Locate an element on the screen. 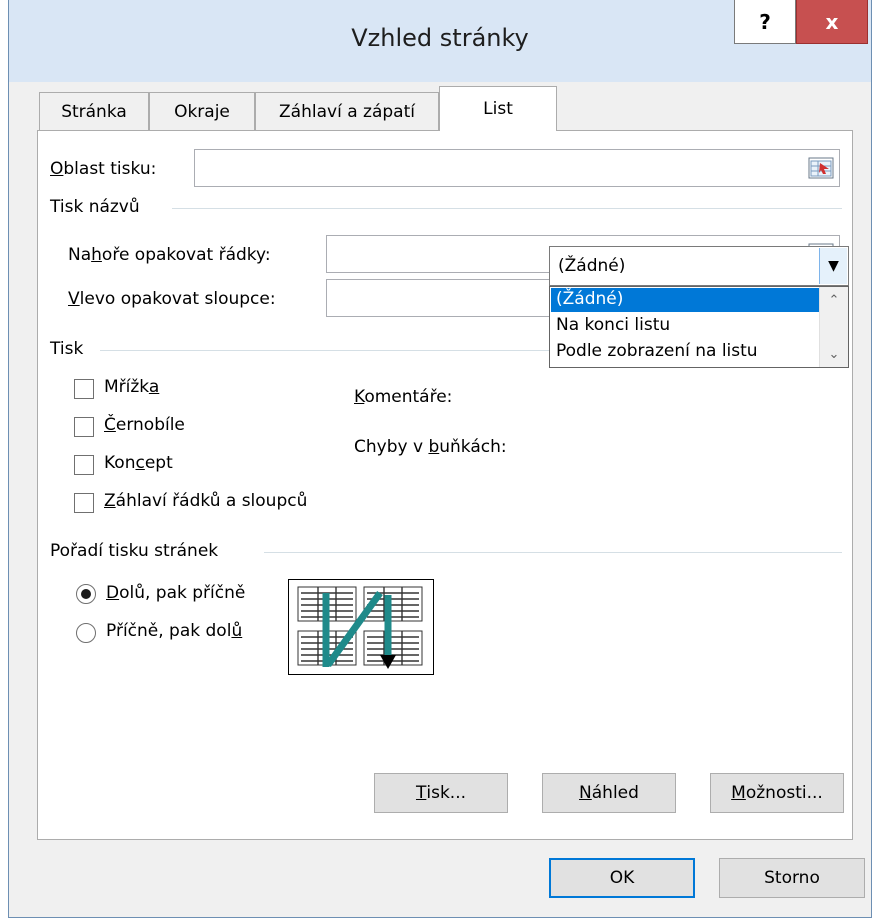 This screenshot has width=880, height=922. dropdown-option: Na konci listu is located at coordinates (685, 326).